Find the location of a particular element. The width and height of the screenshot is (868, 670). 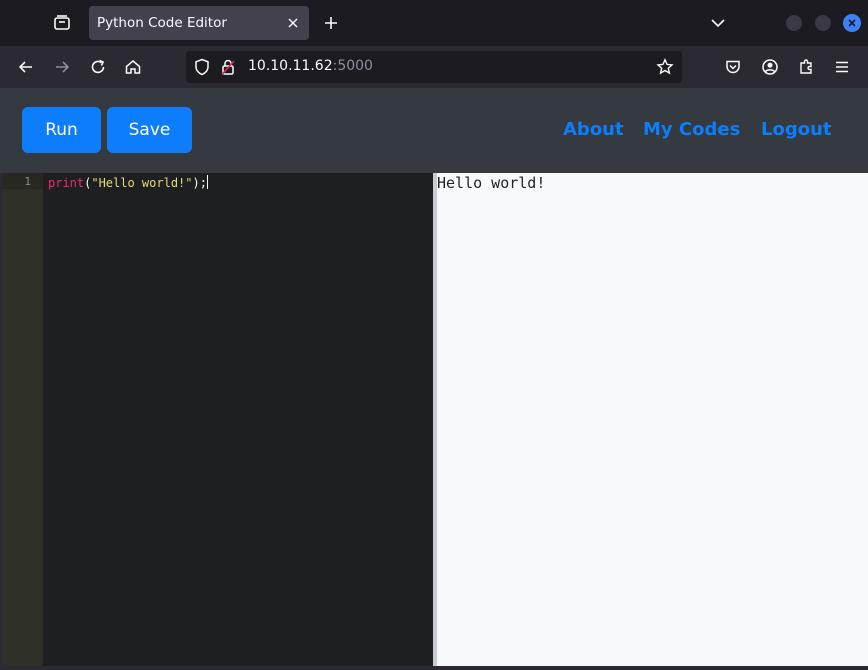

window-bottom-border is located at coordinates (434, 668).